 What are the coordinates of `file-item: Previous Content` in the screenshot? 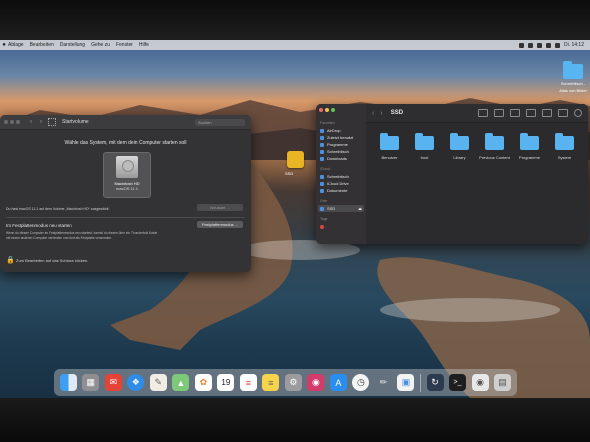 It's located at (494, 146).